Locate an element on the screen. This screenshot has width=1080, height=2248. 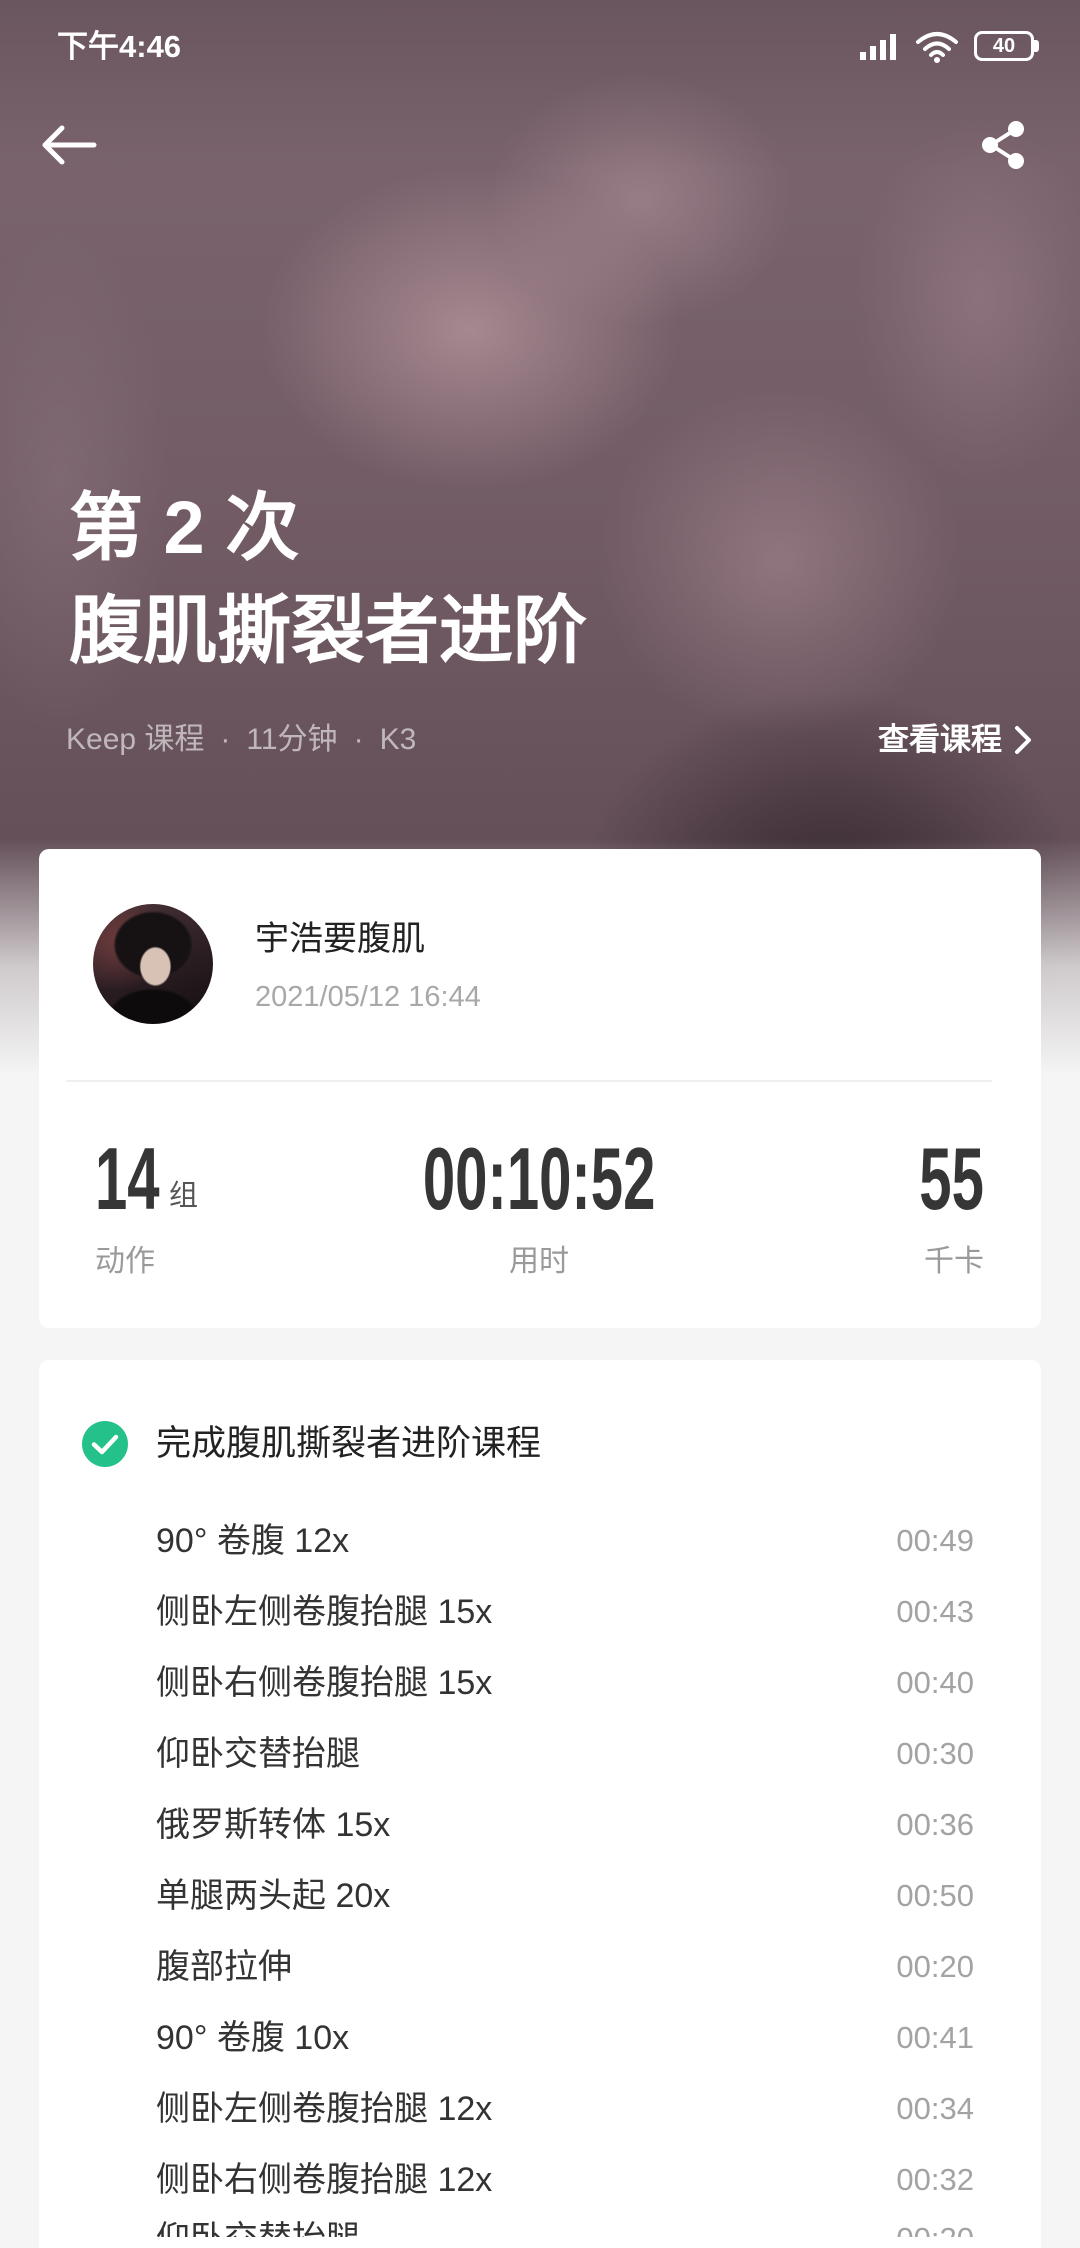
exercise-name: 侧卧左侧卷腹抬腿 15x is located at coordinates (324, 1611).